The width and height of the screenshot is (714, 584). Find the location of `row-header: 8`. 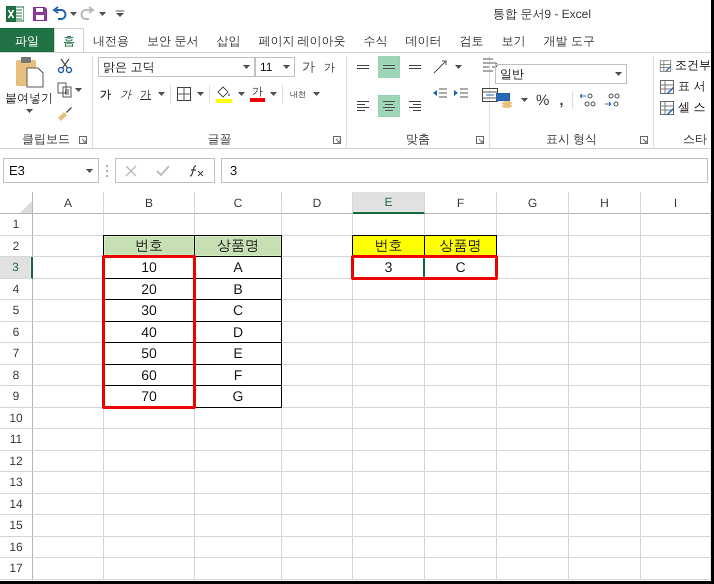

row-header: 8 is located at coordinates (16, 375).